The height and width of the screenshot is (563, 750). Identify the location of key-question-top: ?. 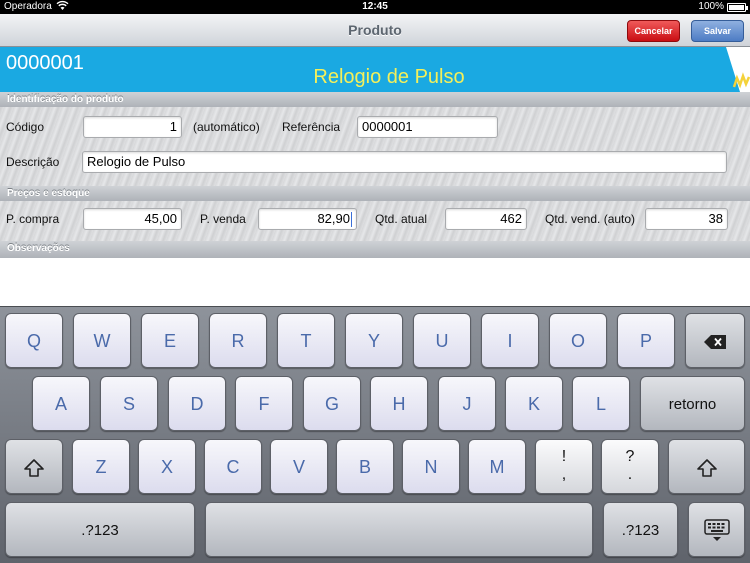
(630, 456).